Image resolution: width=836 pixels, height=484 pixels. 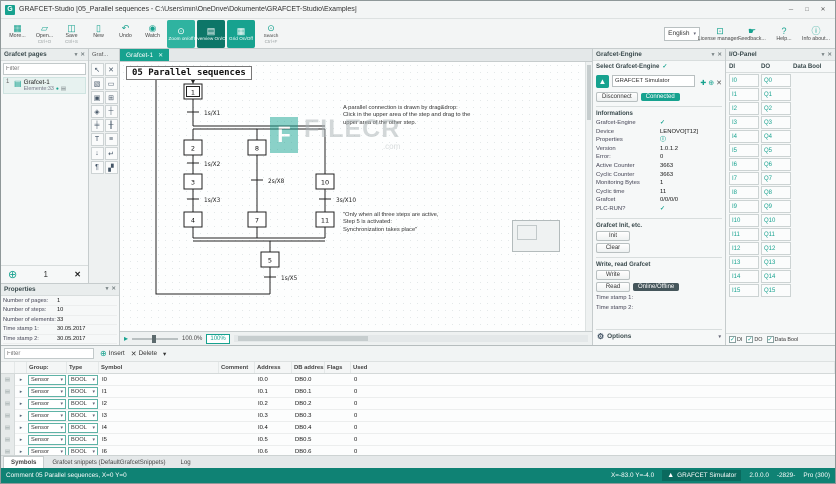 I want to click on symbols-filter-input, so click(x=49, y=353).